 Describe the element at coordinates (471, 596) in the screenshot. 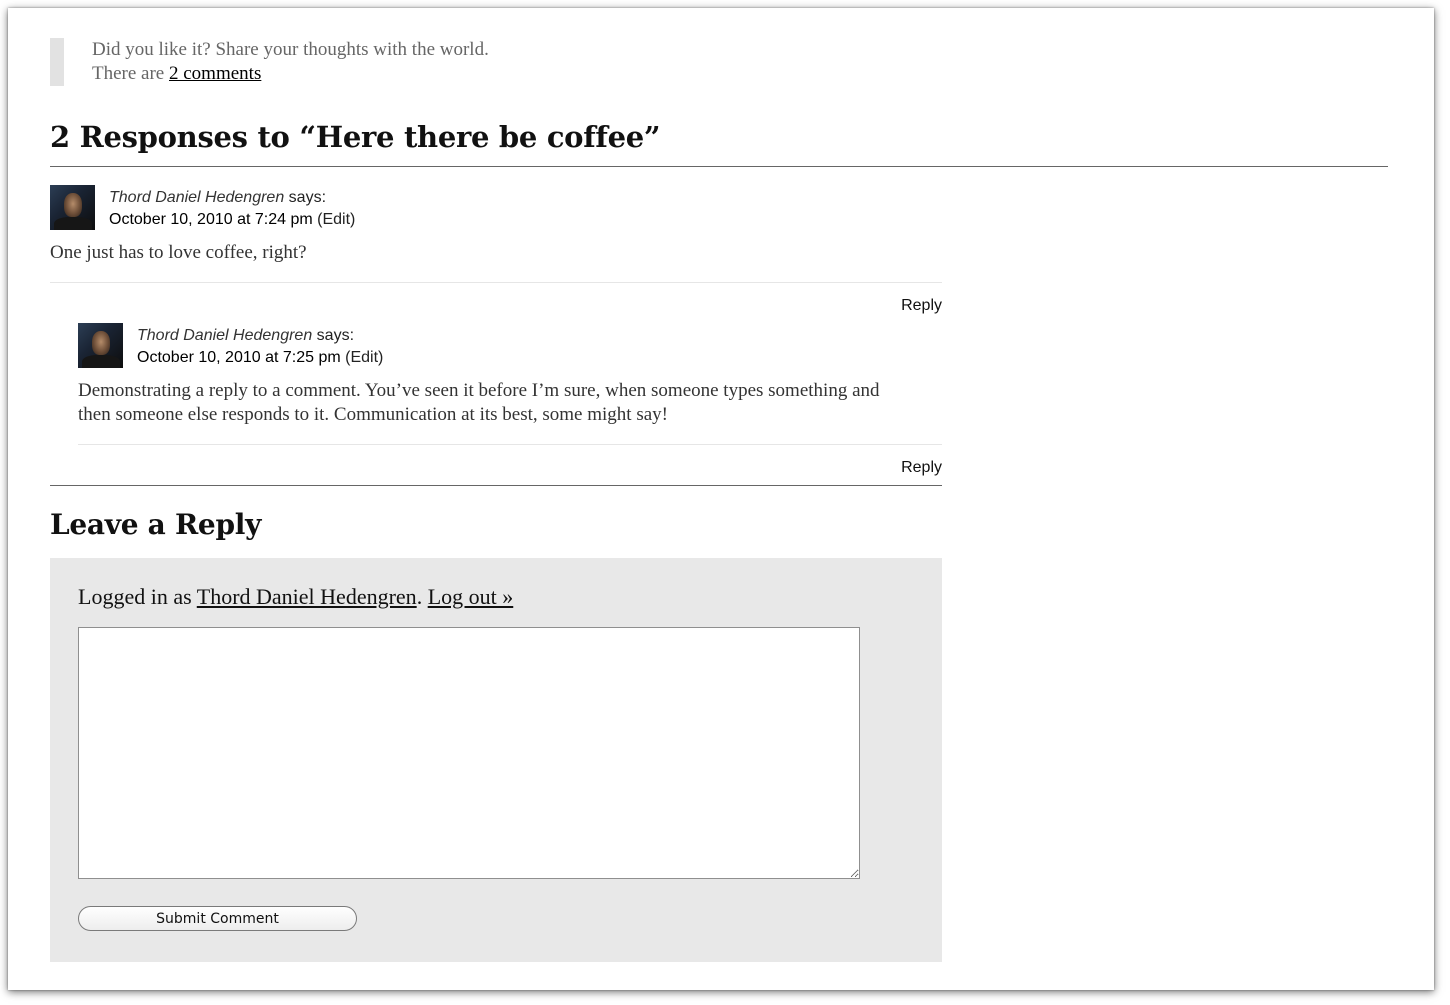

I see `logout-link: Log out »` at that location.